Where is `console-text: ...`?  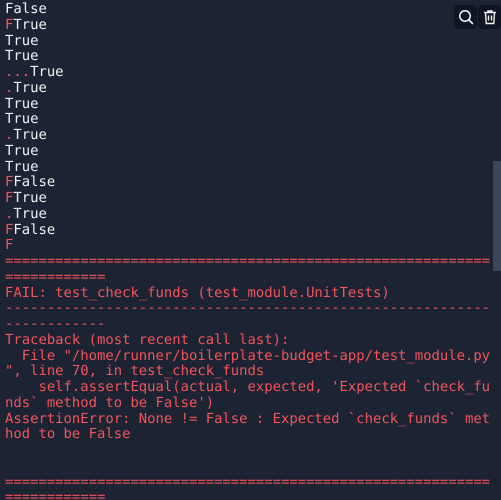
console-text: ... is located at coordinates (17, 72).